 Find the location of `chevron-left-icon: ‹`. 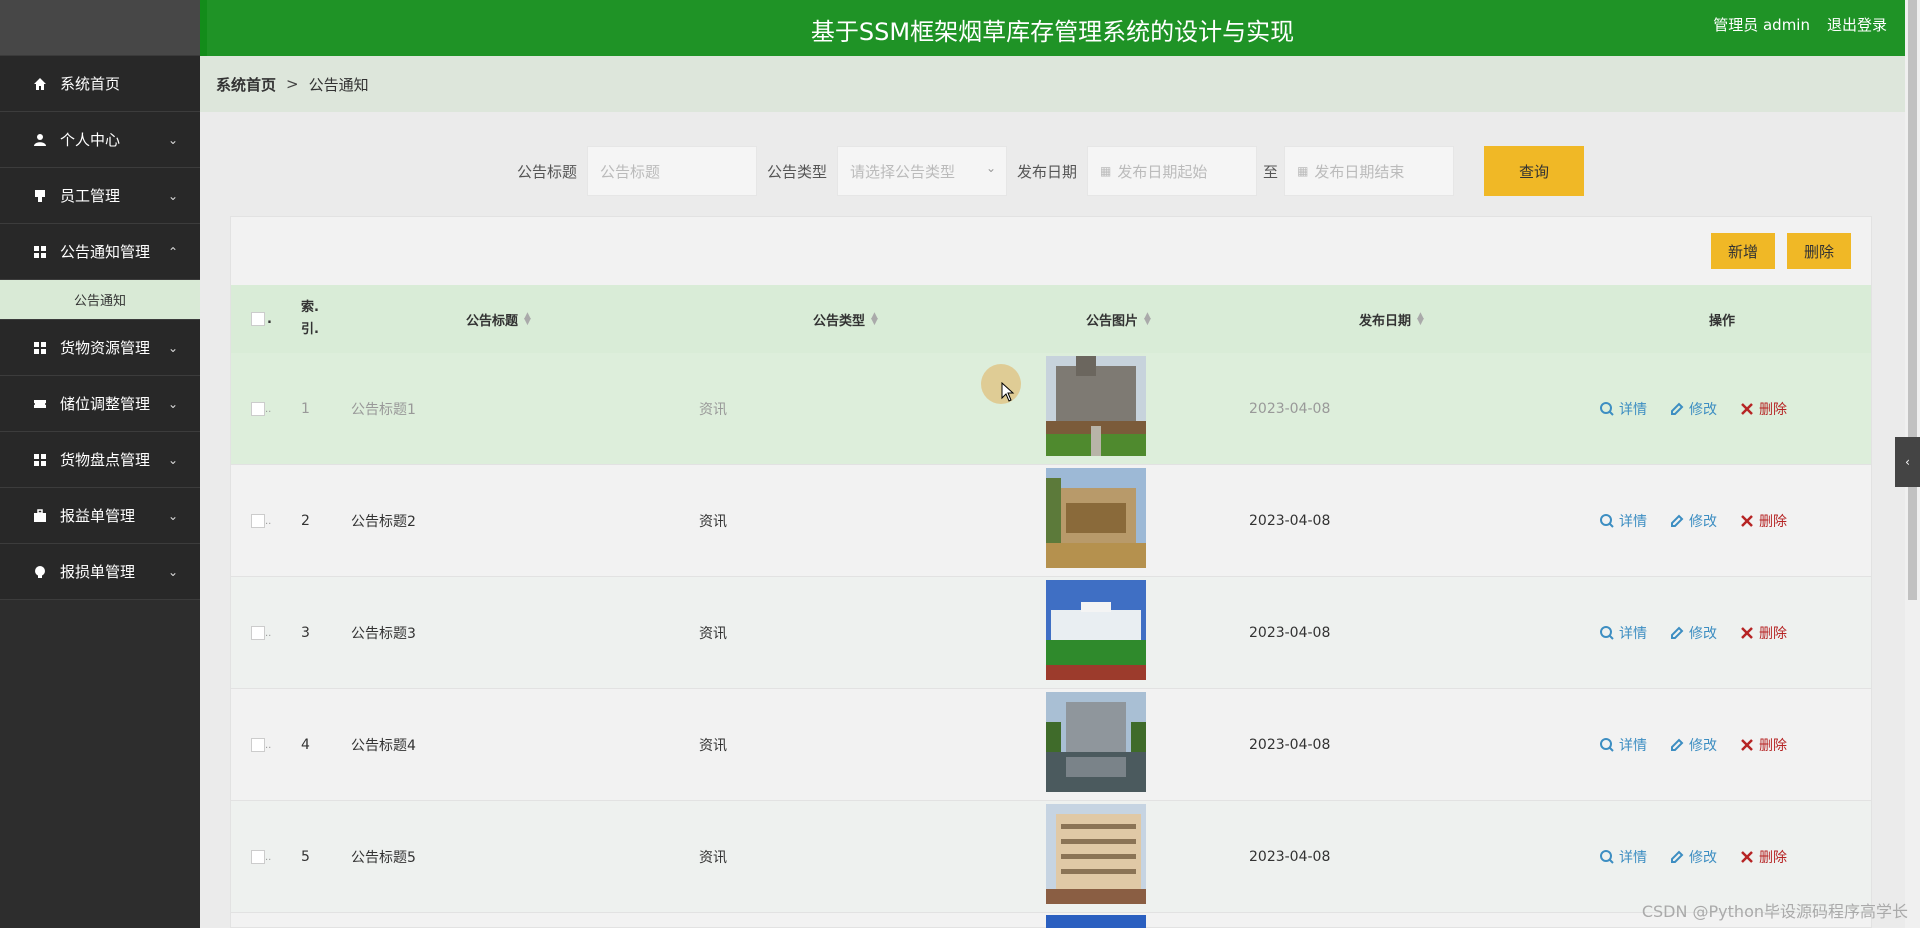

chevron-left-icon: ‹ is located at coordinates (1907, 462).